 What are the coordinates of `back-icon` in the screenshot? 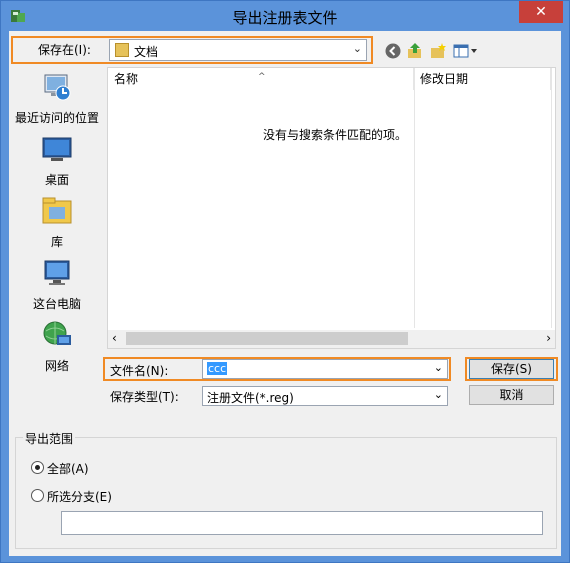 It's located at (393, 51).